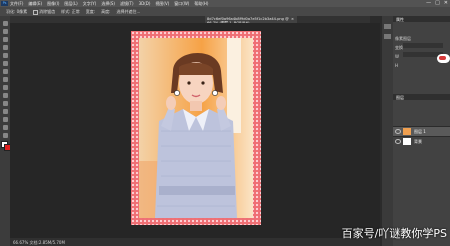  Describe the element at coordinates (5, 23) in the screenshot. I see `move-tool-icon` at that location.